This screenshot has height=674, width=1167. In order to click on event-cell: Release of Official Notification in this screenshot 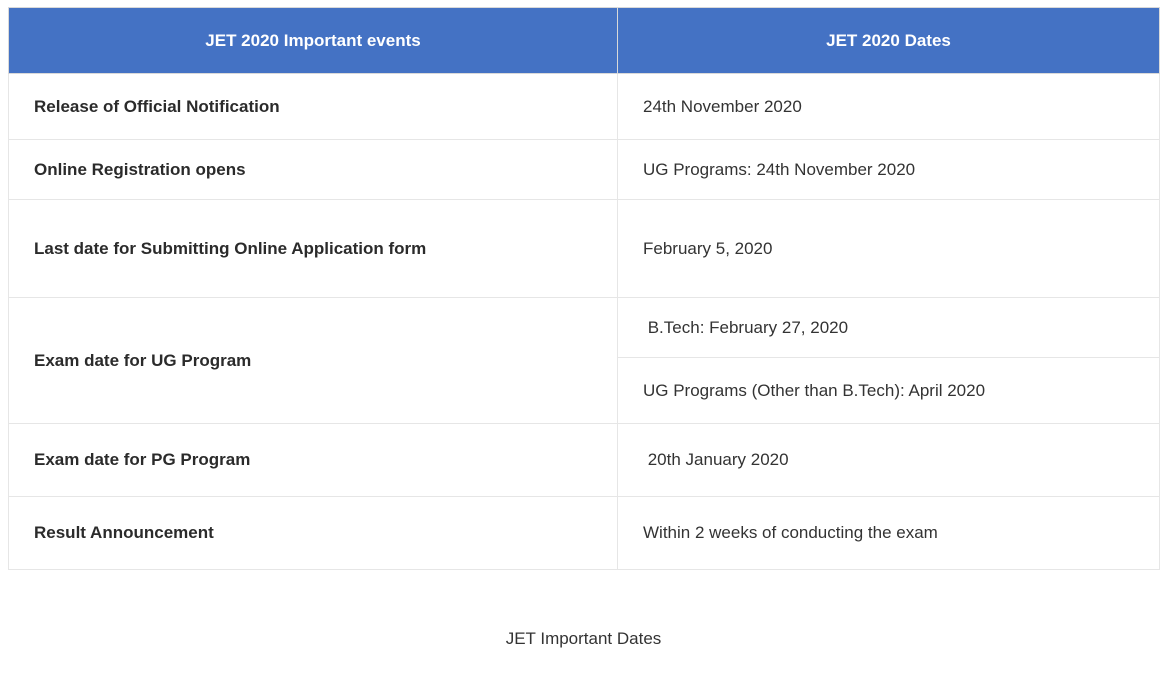, I will do `click(313, 106)`.